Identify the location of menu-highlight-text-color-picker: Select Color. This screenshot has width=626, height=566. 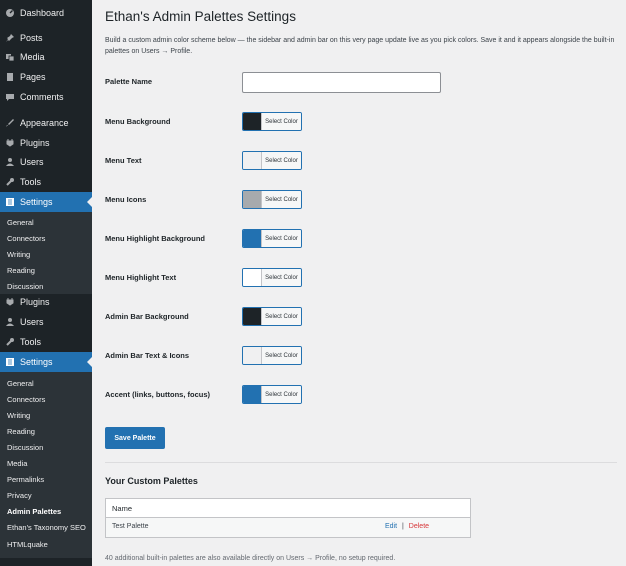
(272, 277).